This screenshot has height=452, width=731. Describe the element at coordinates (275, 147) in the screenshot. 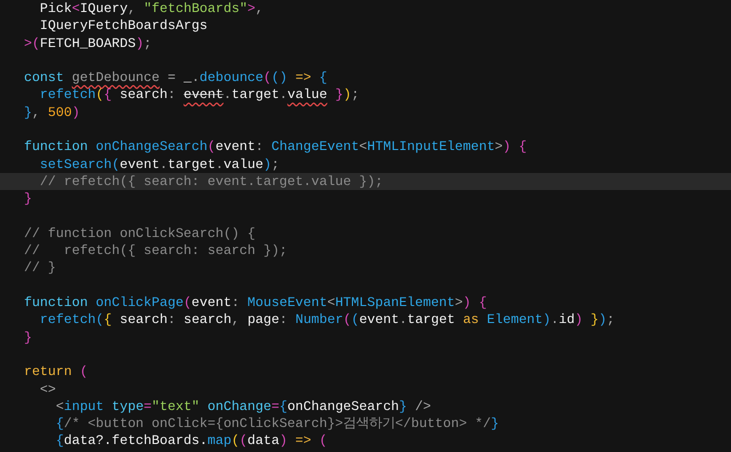

I see `code-line: function onChangeSearch(event: ChangeEvent<HTMLInputElement>) {` at that location.